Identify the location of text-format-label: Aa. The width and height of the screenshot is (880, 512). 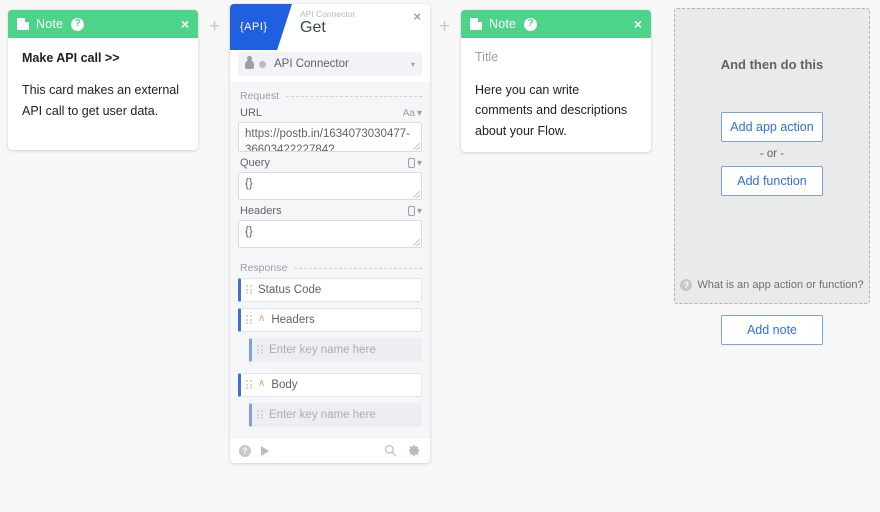
(408, 113).